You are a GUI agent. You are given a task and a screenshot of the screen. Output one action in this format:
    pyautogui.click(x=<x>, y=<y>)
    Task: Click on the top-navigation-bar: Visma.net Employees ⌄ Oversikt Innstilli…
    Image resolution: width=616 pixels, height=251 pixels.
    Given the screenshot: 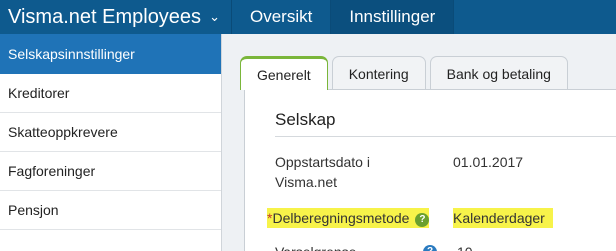 What is the action you would take?
    pyautogui.click(x=308, y=17)
    